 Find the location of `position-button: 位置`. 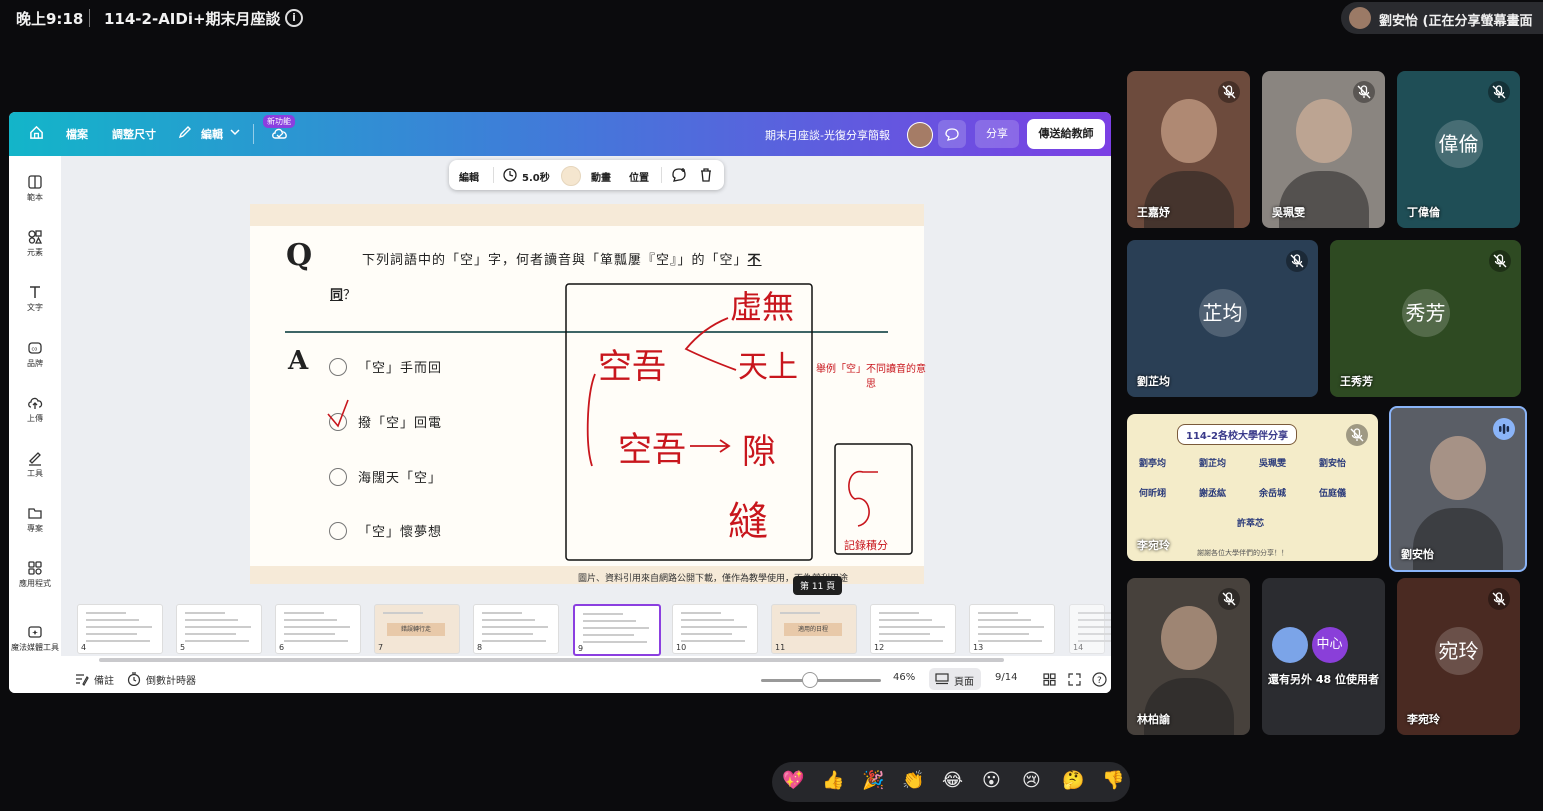

position-button: 位置 is located at coordinates (639, 176).